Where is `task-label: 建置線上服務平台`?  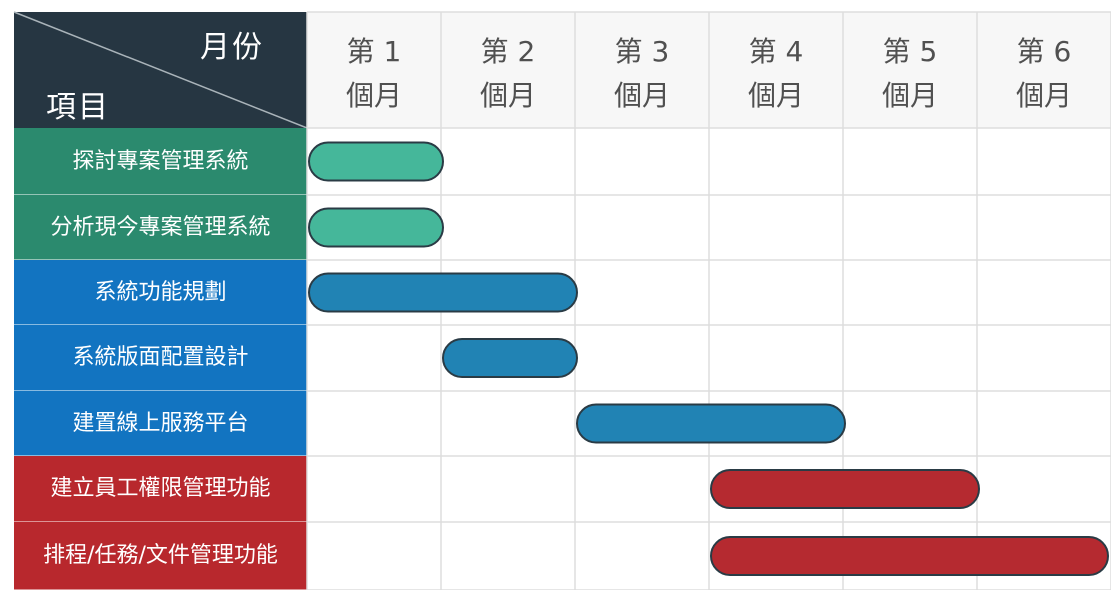
task-label: 建置線上服務平台 is located at coordinates (160, 423).